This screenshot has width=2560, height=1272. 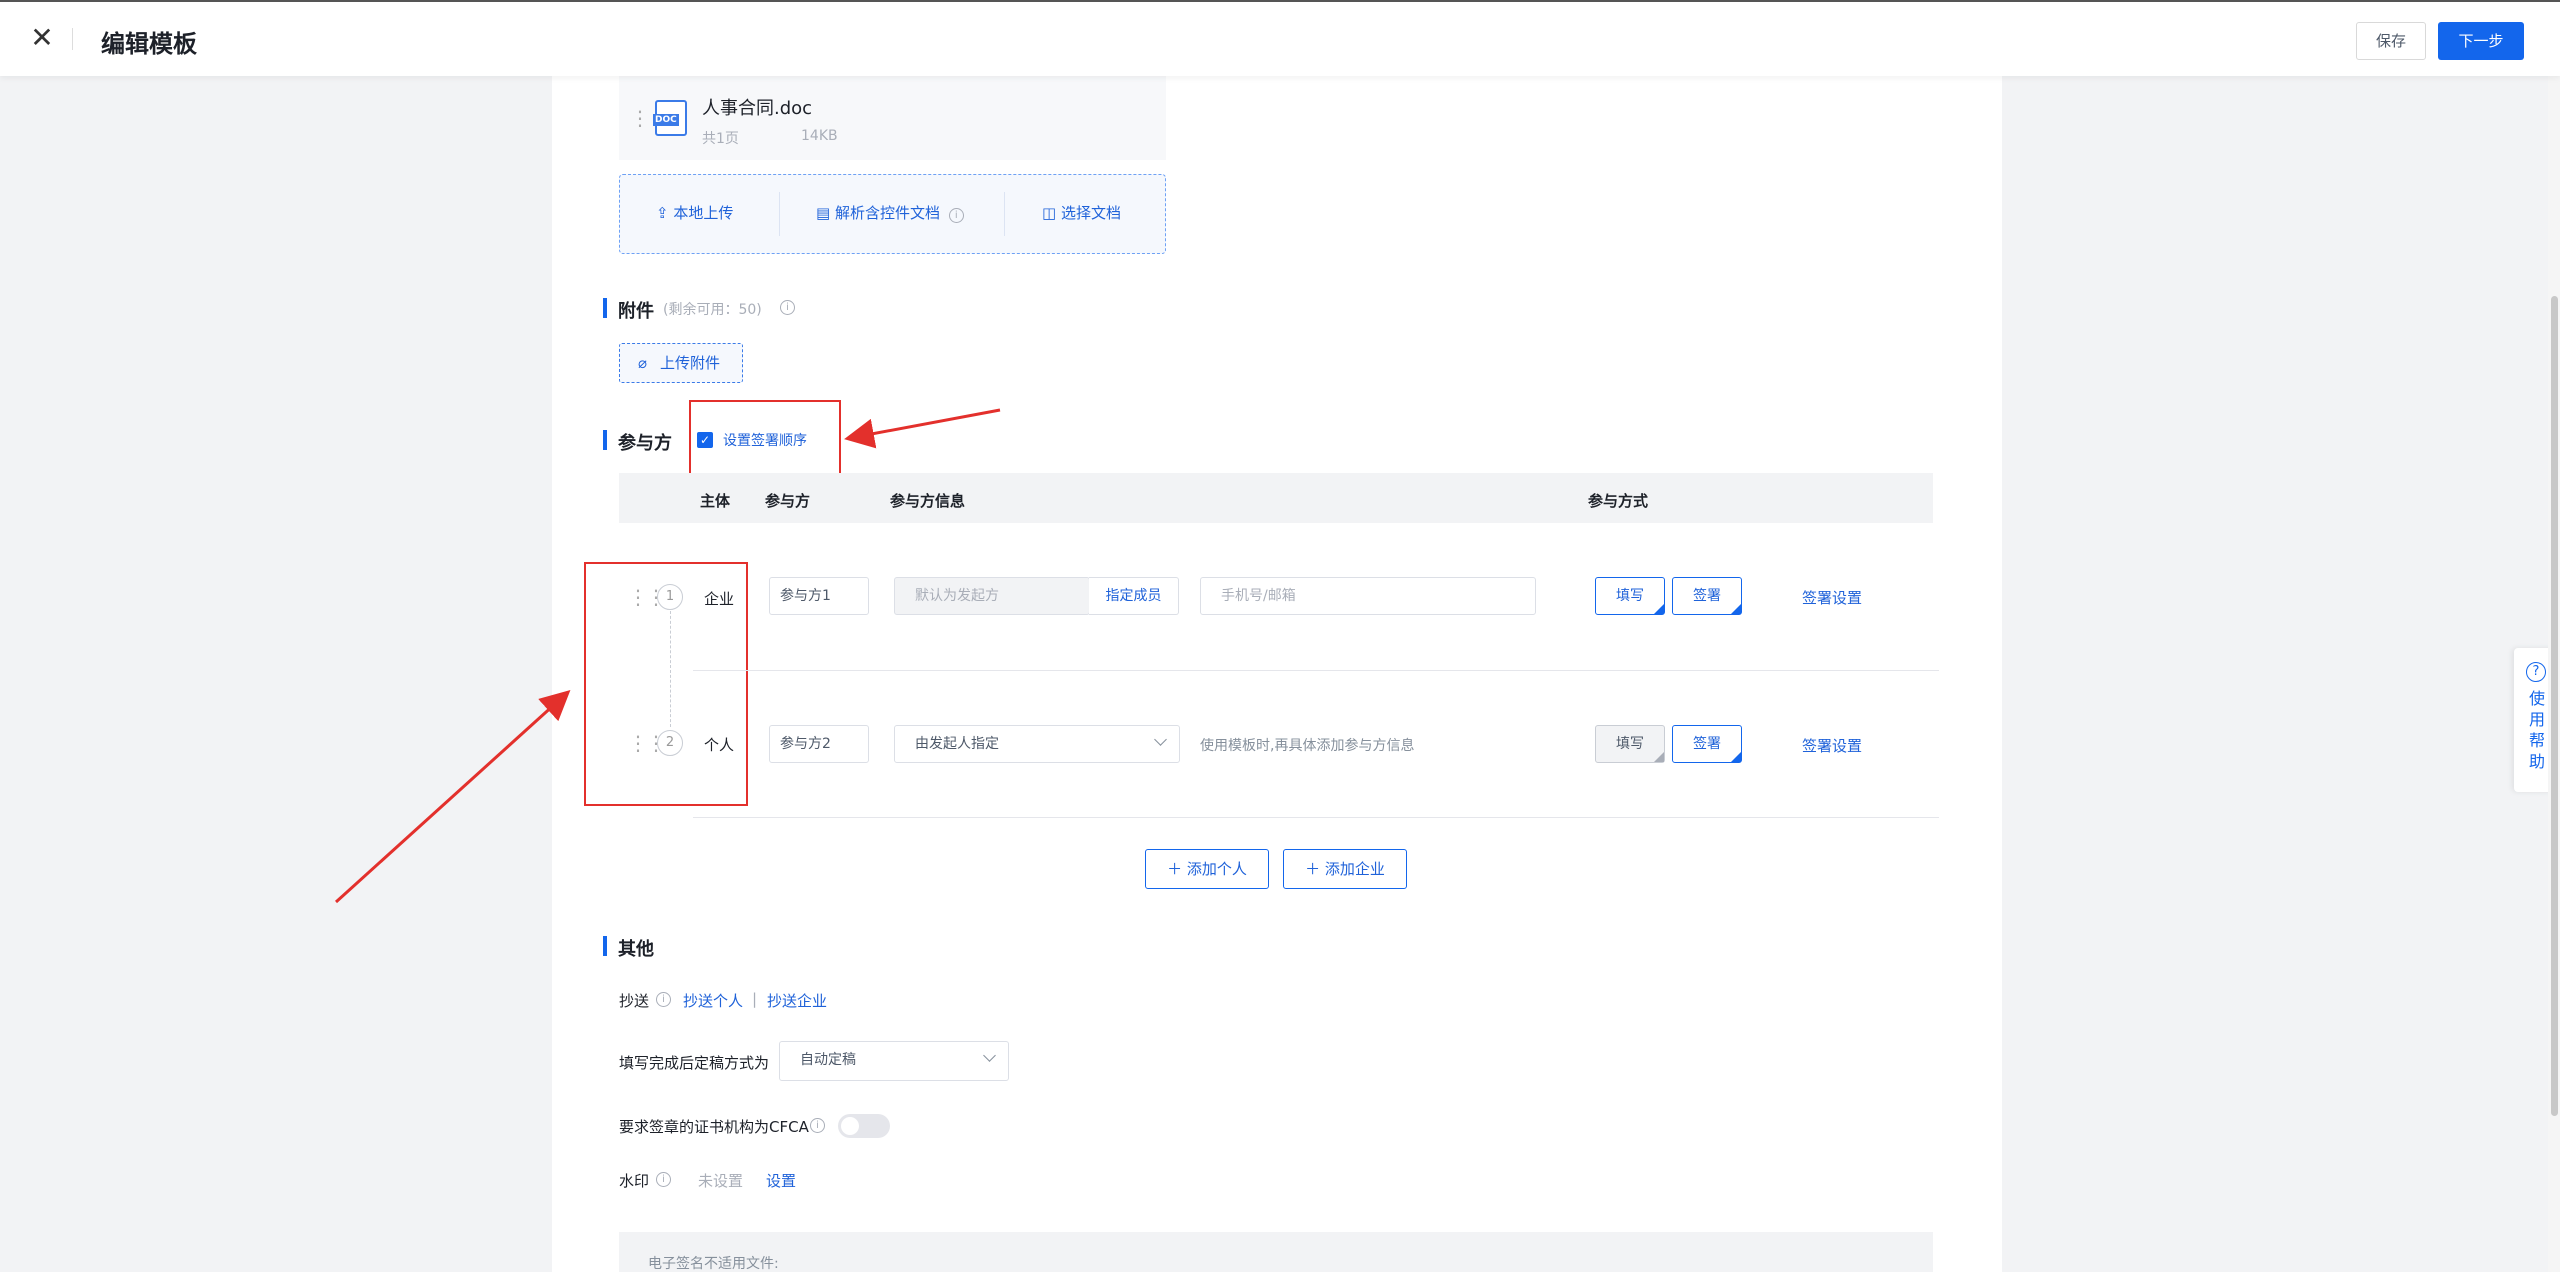 I want to click on finalize-label: 填写完成后定稿方式为, so click(x=694, y=1063).